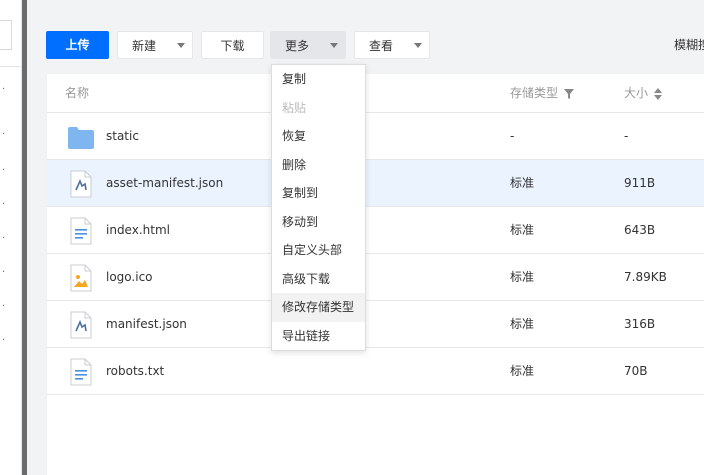  I want to click on sidebar-search-box, so click(6, 35).